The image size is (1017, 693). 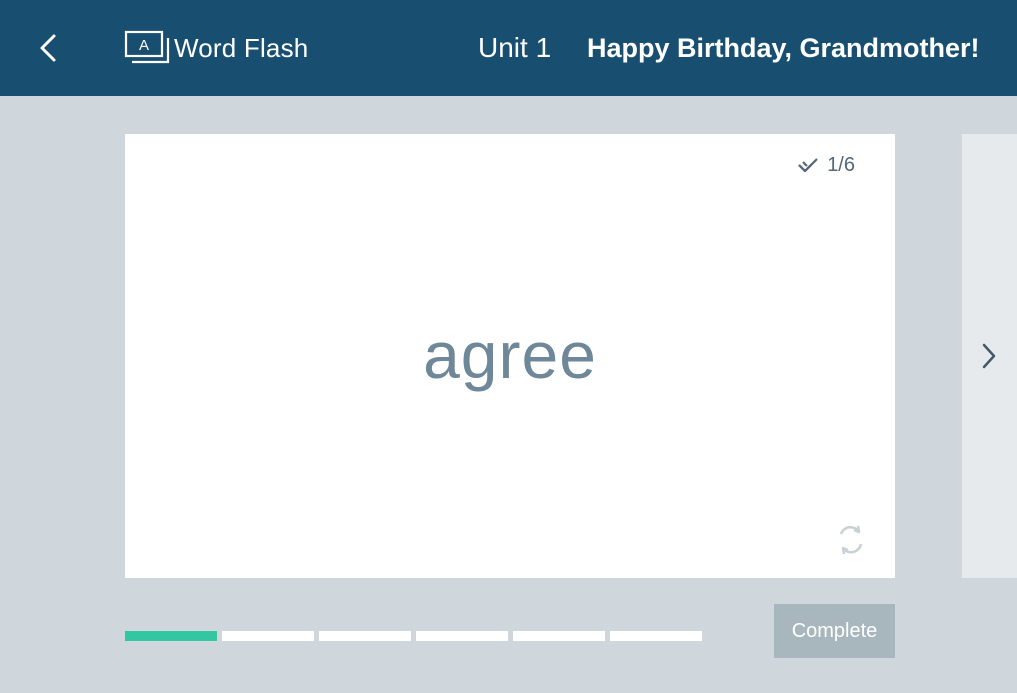 I want to click on app-title: Word Flash, so click(x=241, y=47).